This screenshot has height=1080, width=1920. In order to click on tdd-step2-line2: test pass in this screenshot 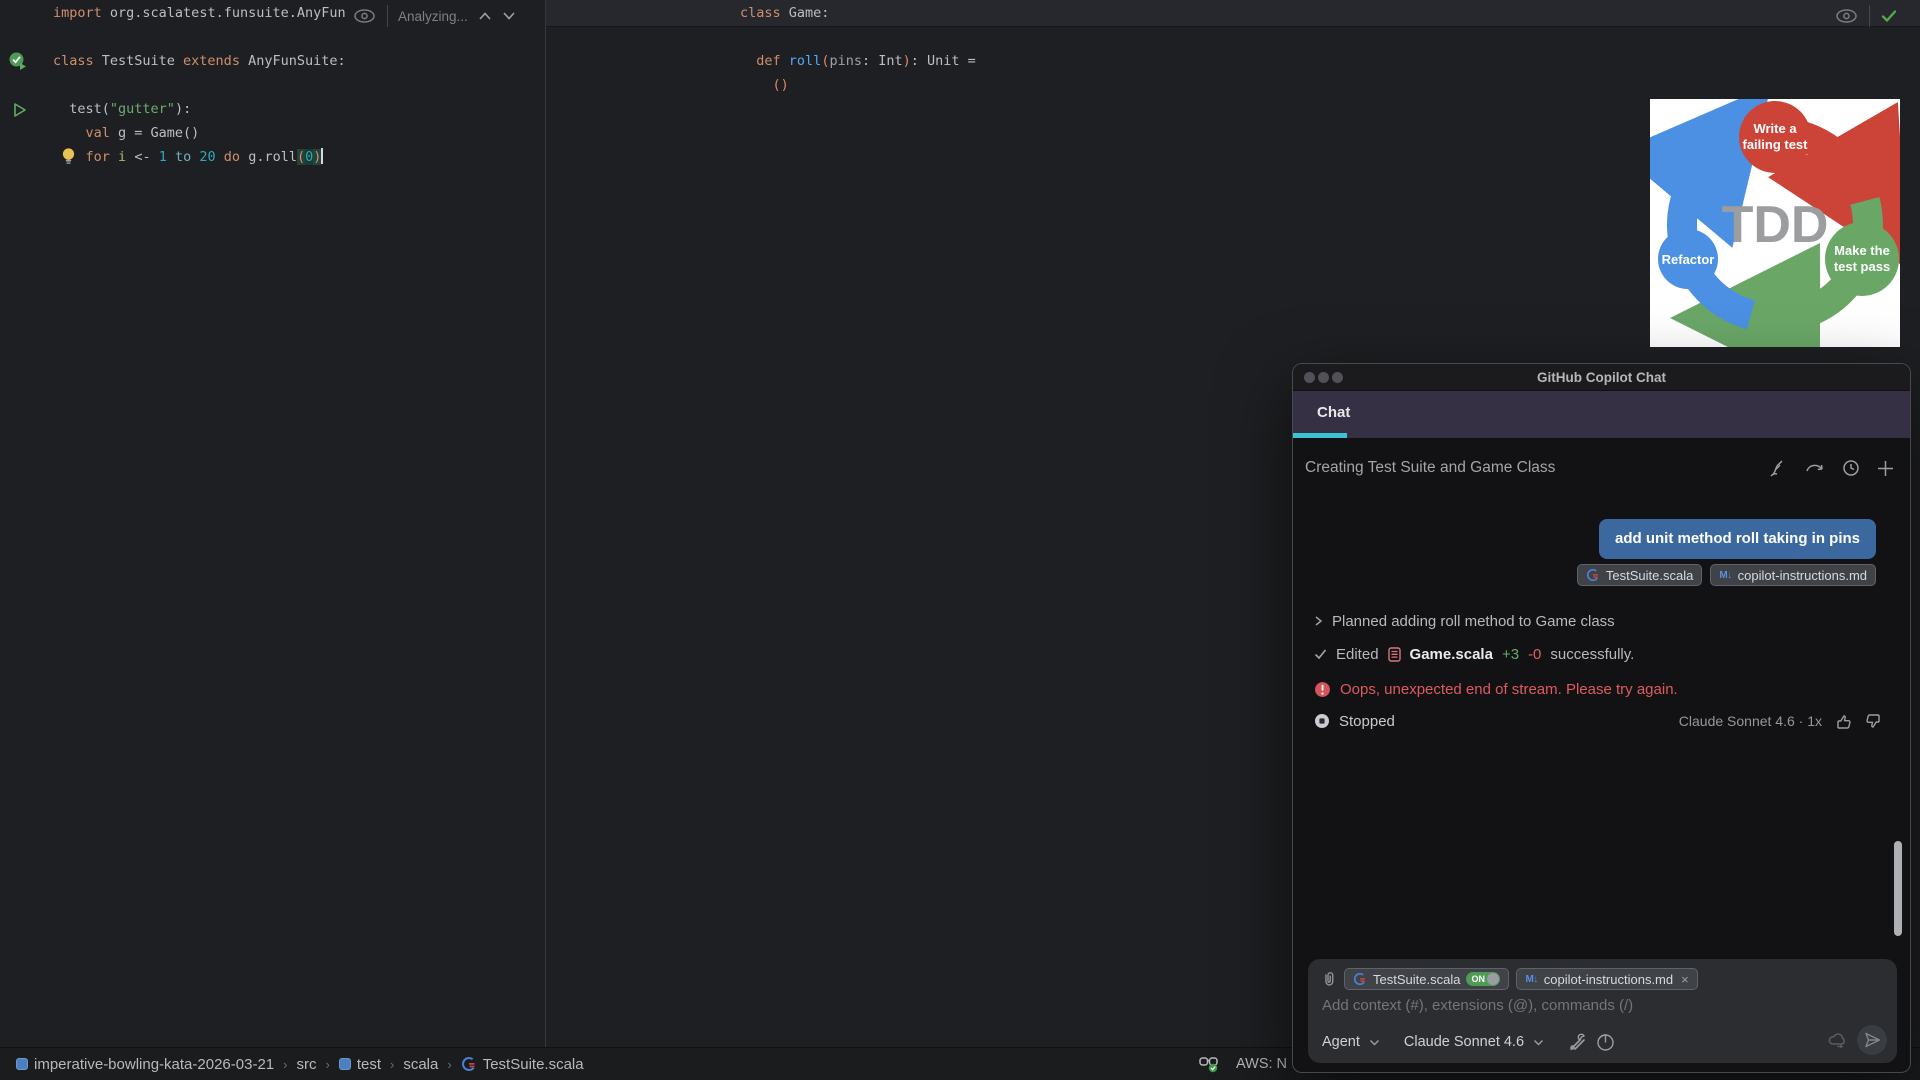, I will do `click(1862, 266)`.